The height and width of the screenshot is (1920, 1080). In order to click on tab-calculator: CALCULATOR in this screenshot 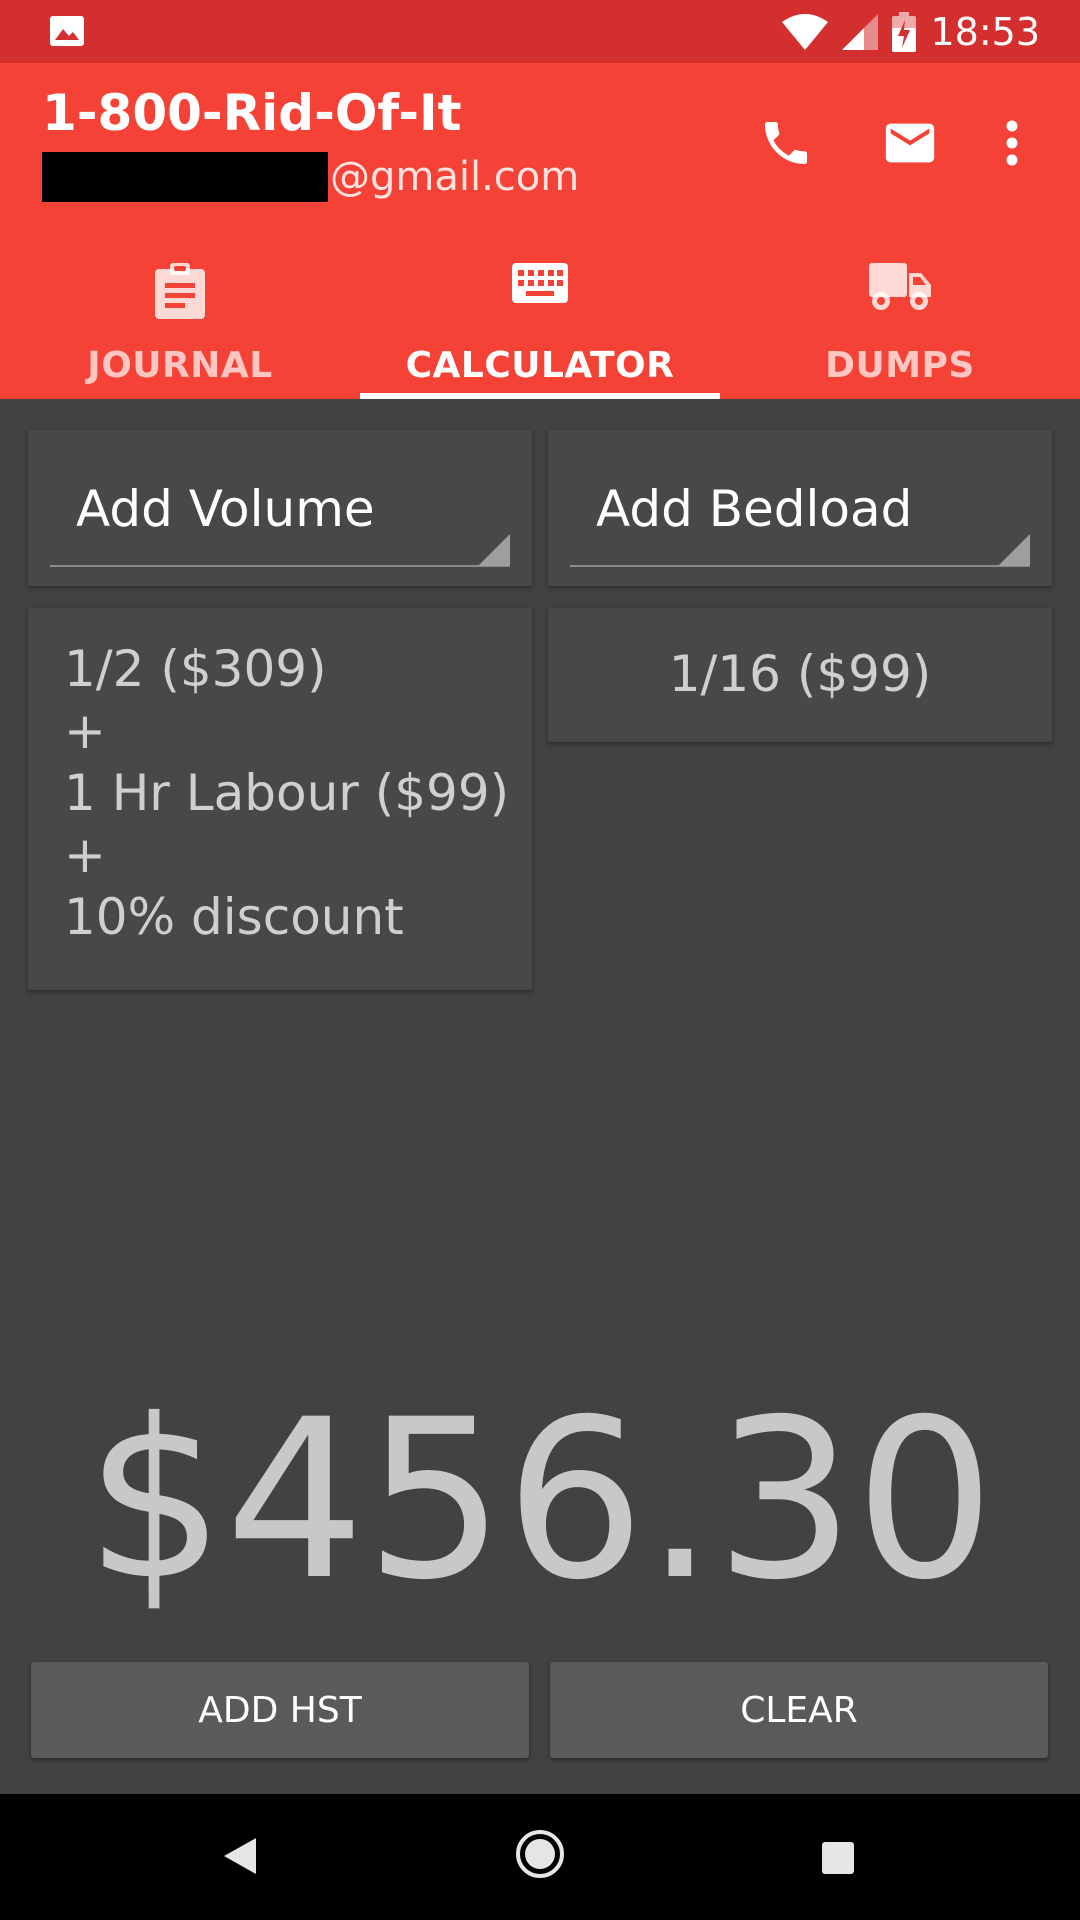, I will do `click(540, 316)`.